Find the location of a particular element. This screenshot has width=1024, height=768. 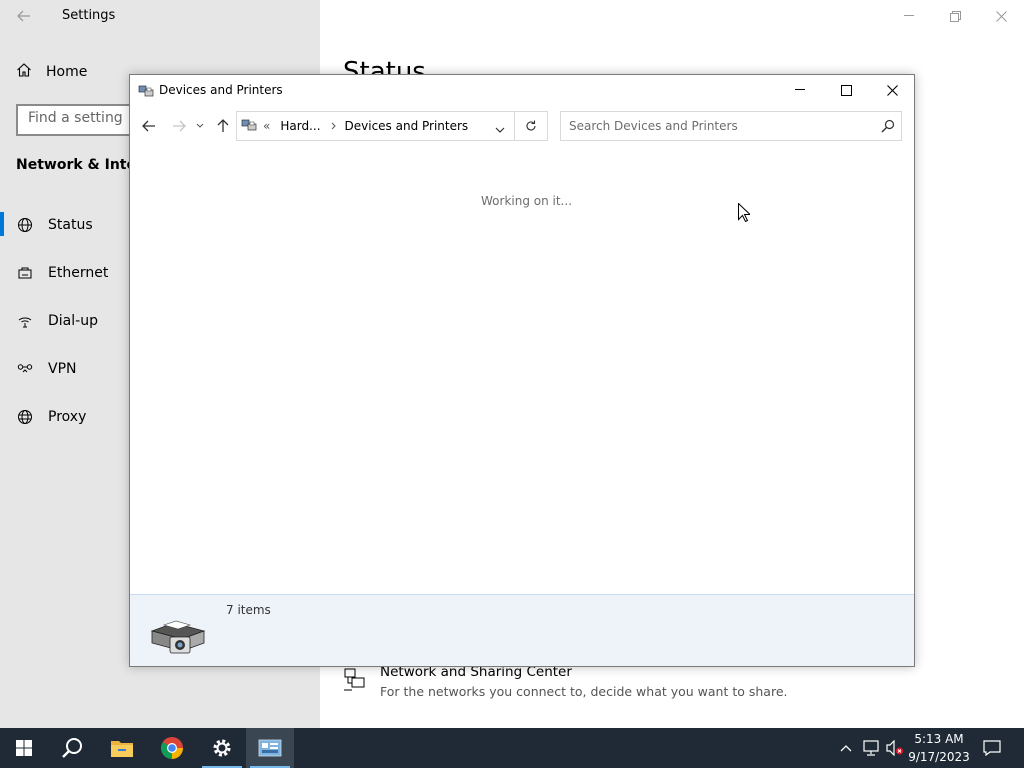

address-dropdown-chevron-icon is located at coordinates (500, 130).